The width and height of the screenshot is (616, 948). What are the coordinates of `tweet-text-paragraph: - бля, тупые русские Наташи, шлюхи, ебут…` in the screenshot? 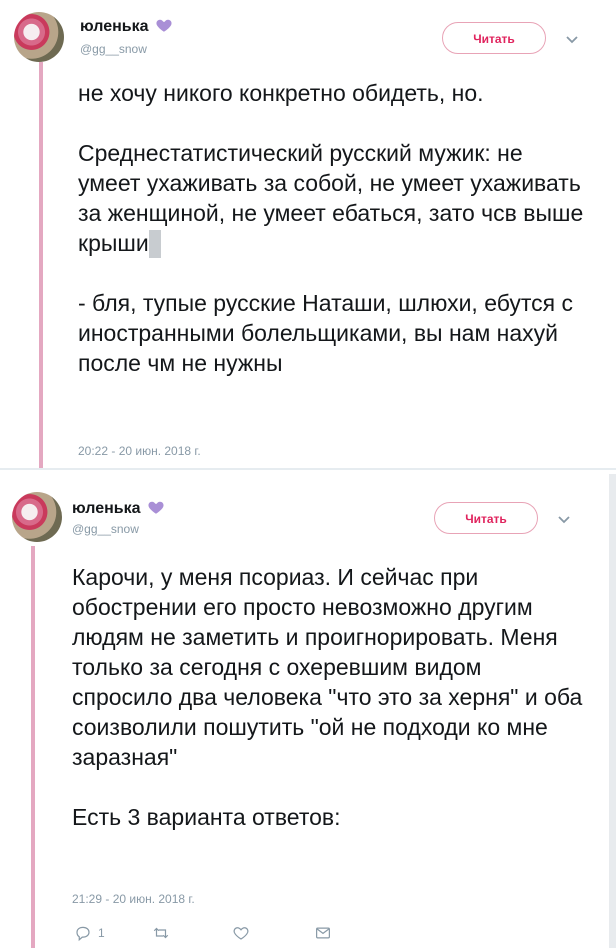 It's located at (329, 333).